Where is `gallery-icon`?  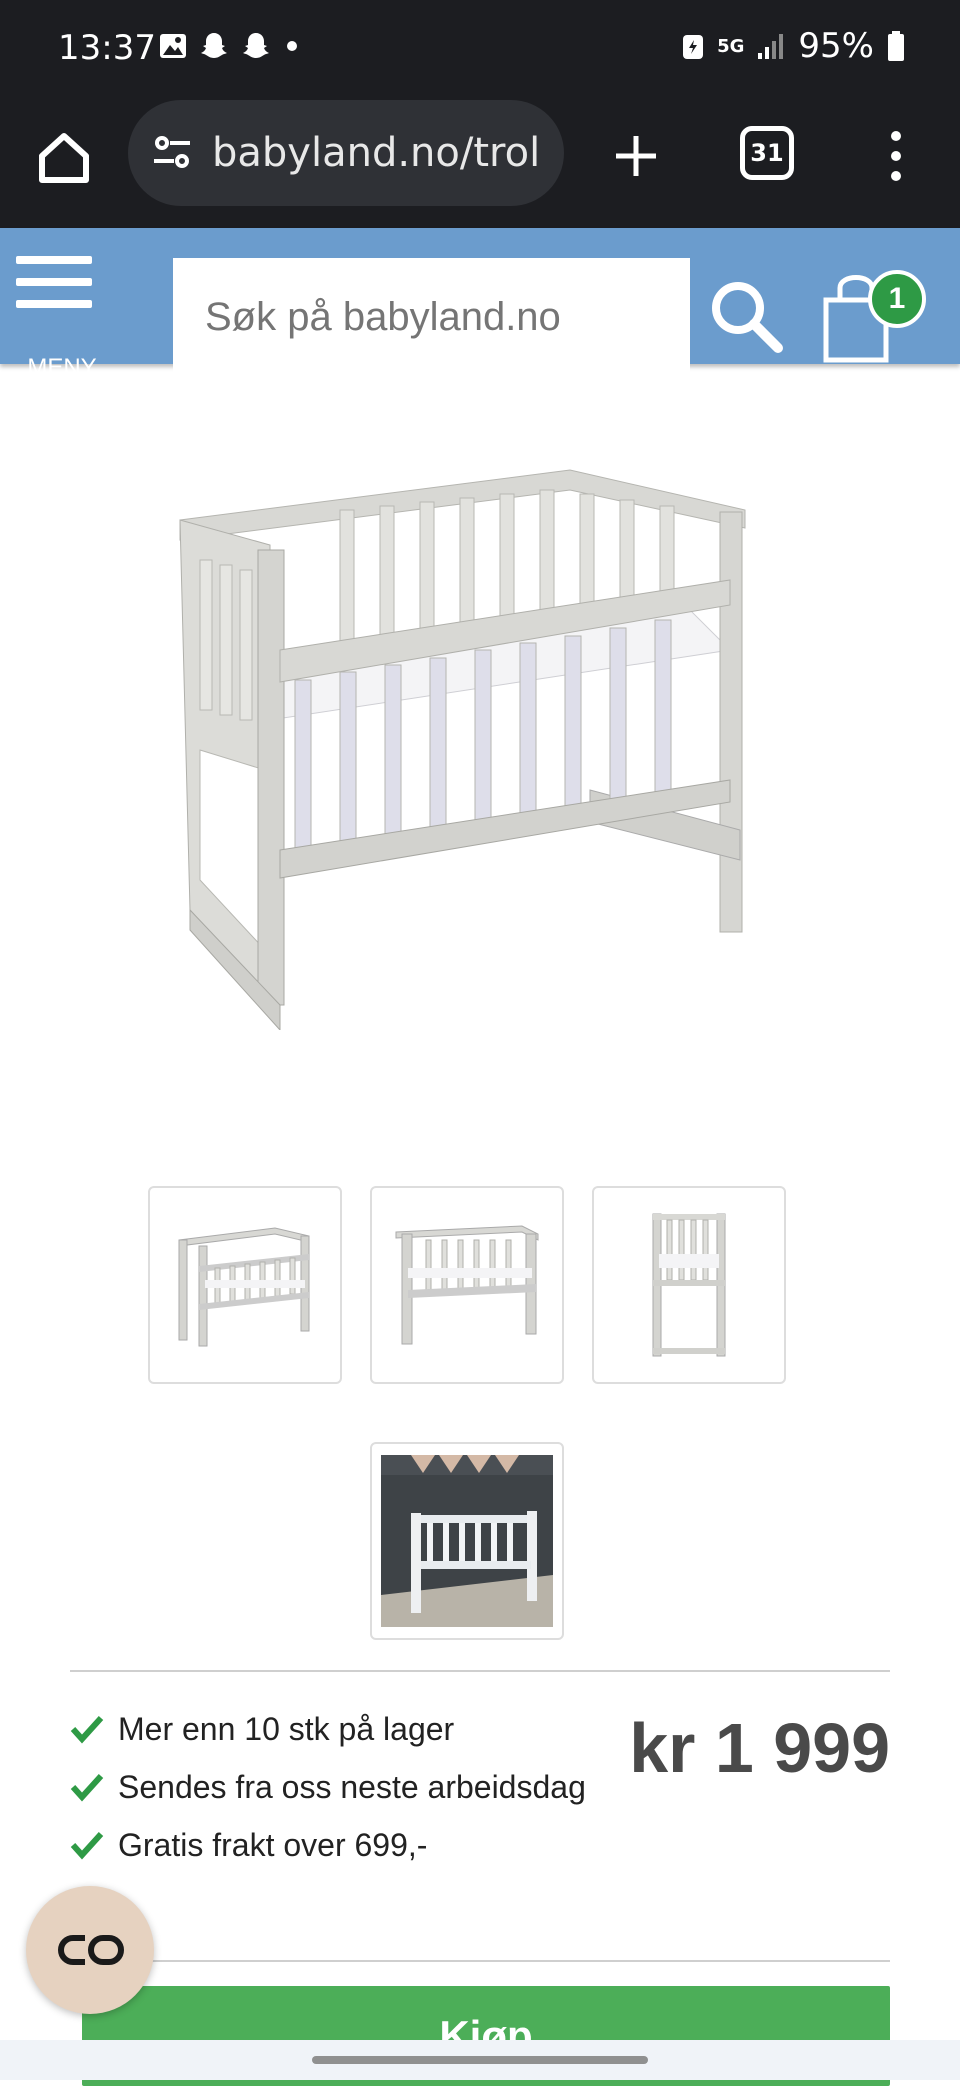
gallery-icon is located at coordinates (173, 46).